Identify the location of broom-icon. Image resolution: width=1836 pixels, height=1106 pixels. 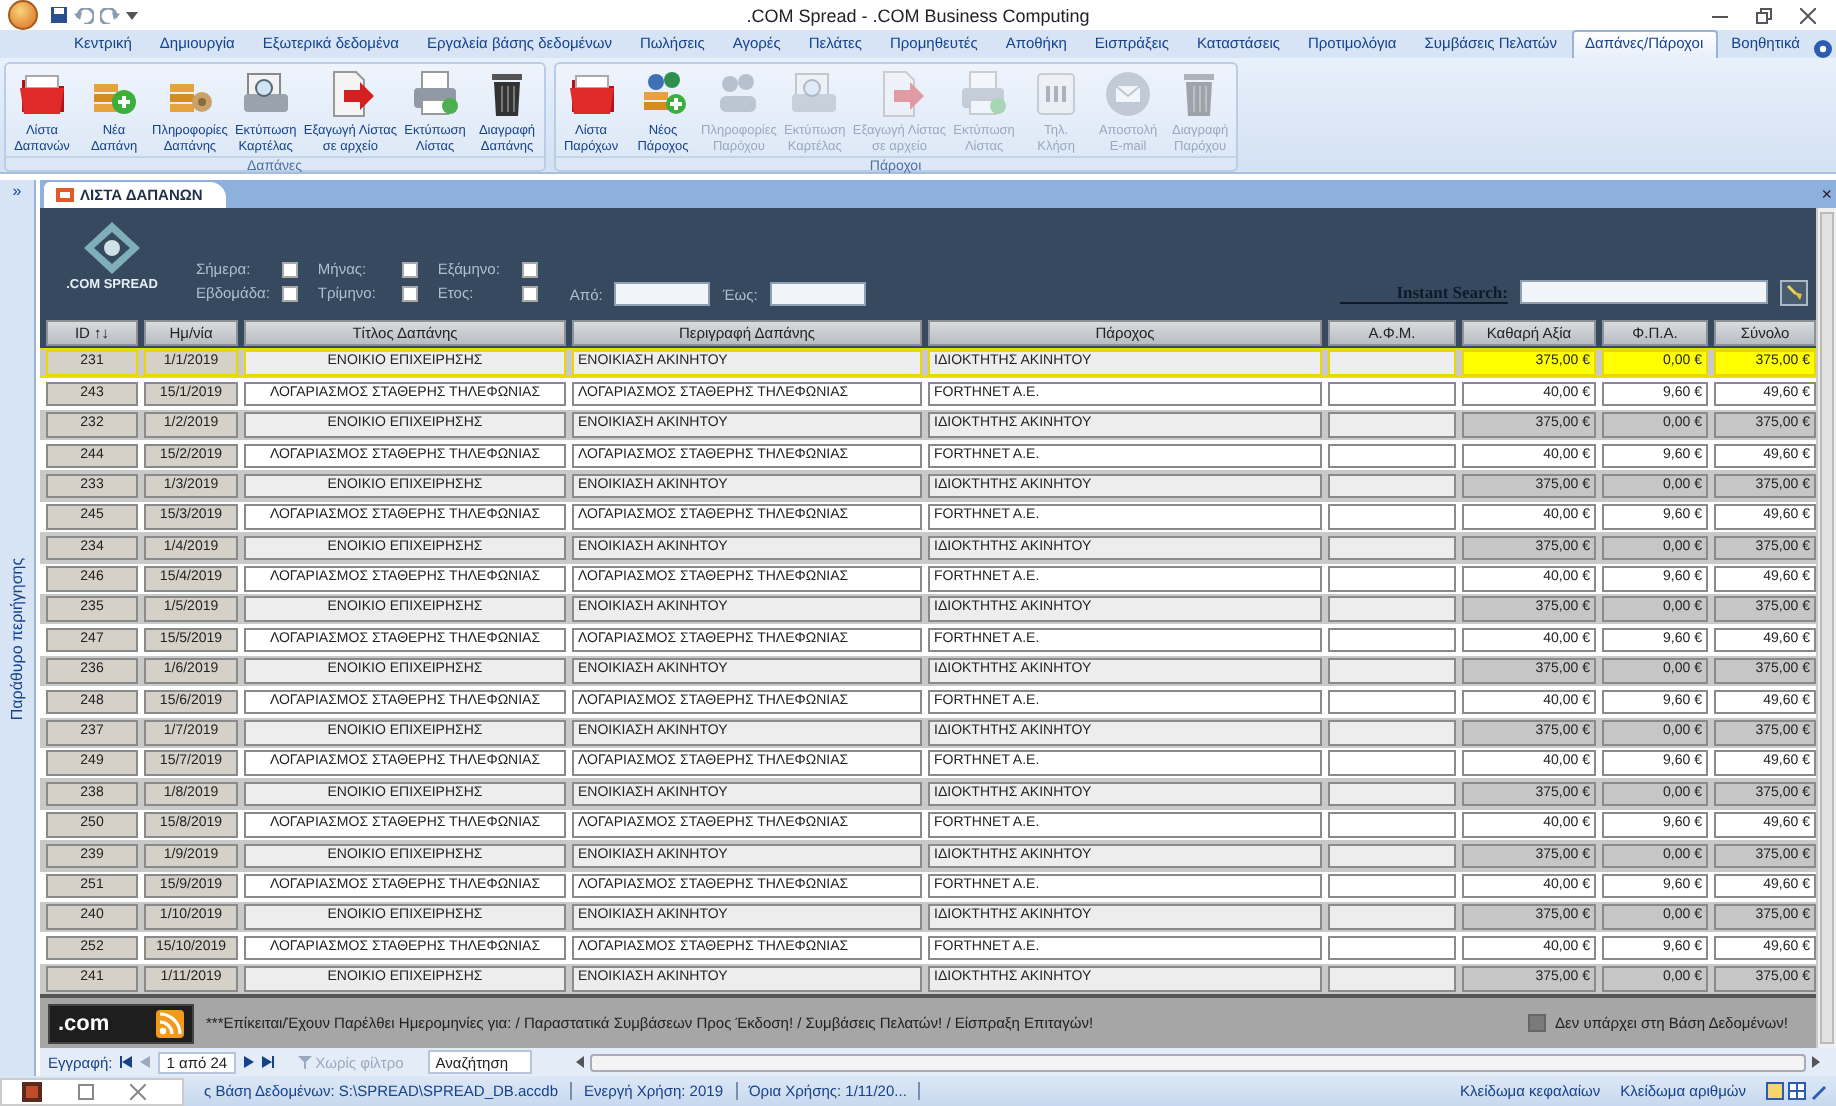
(1794, 292).